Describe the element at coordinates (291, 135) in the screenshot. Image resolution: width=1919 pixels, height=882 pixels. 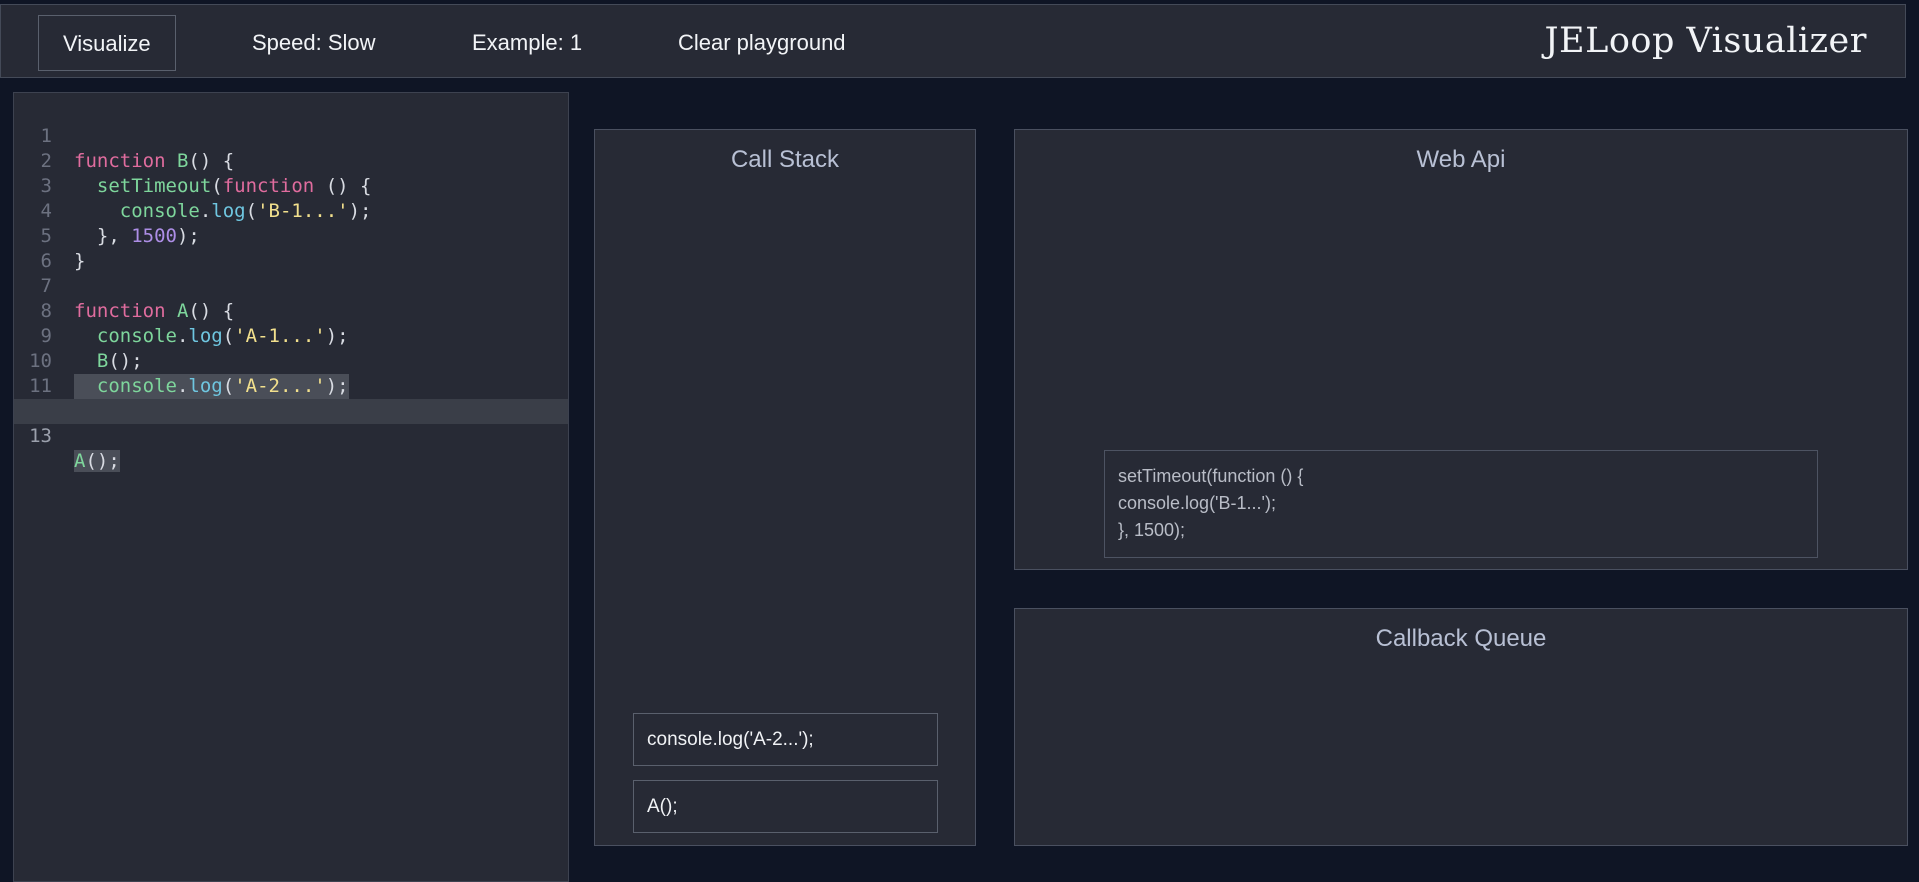
I see `code-line: 1 function B() {` at that location.